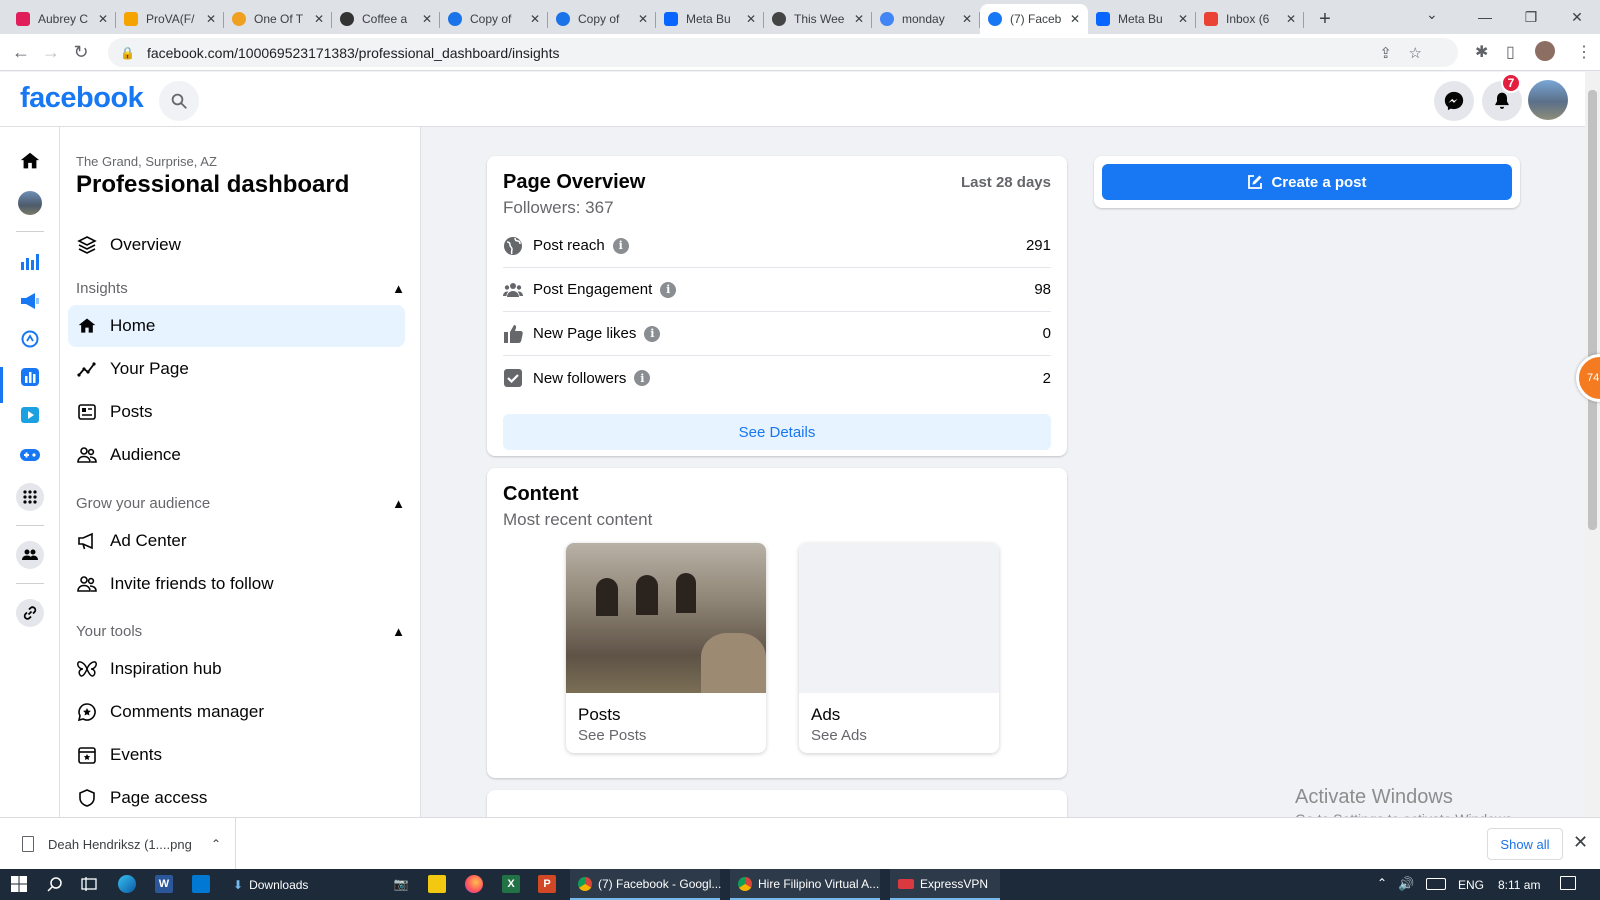 The height and width of the screenshot is (900, 1600). I want to click on extensions-icon: ✱, so click(1481, 52).